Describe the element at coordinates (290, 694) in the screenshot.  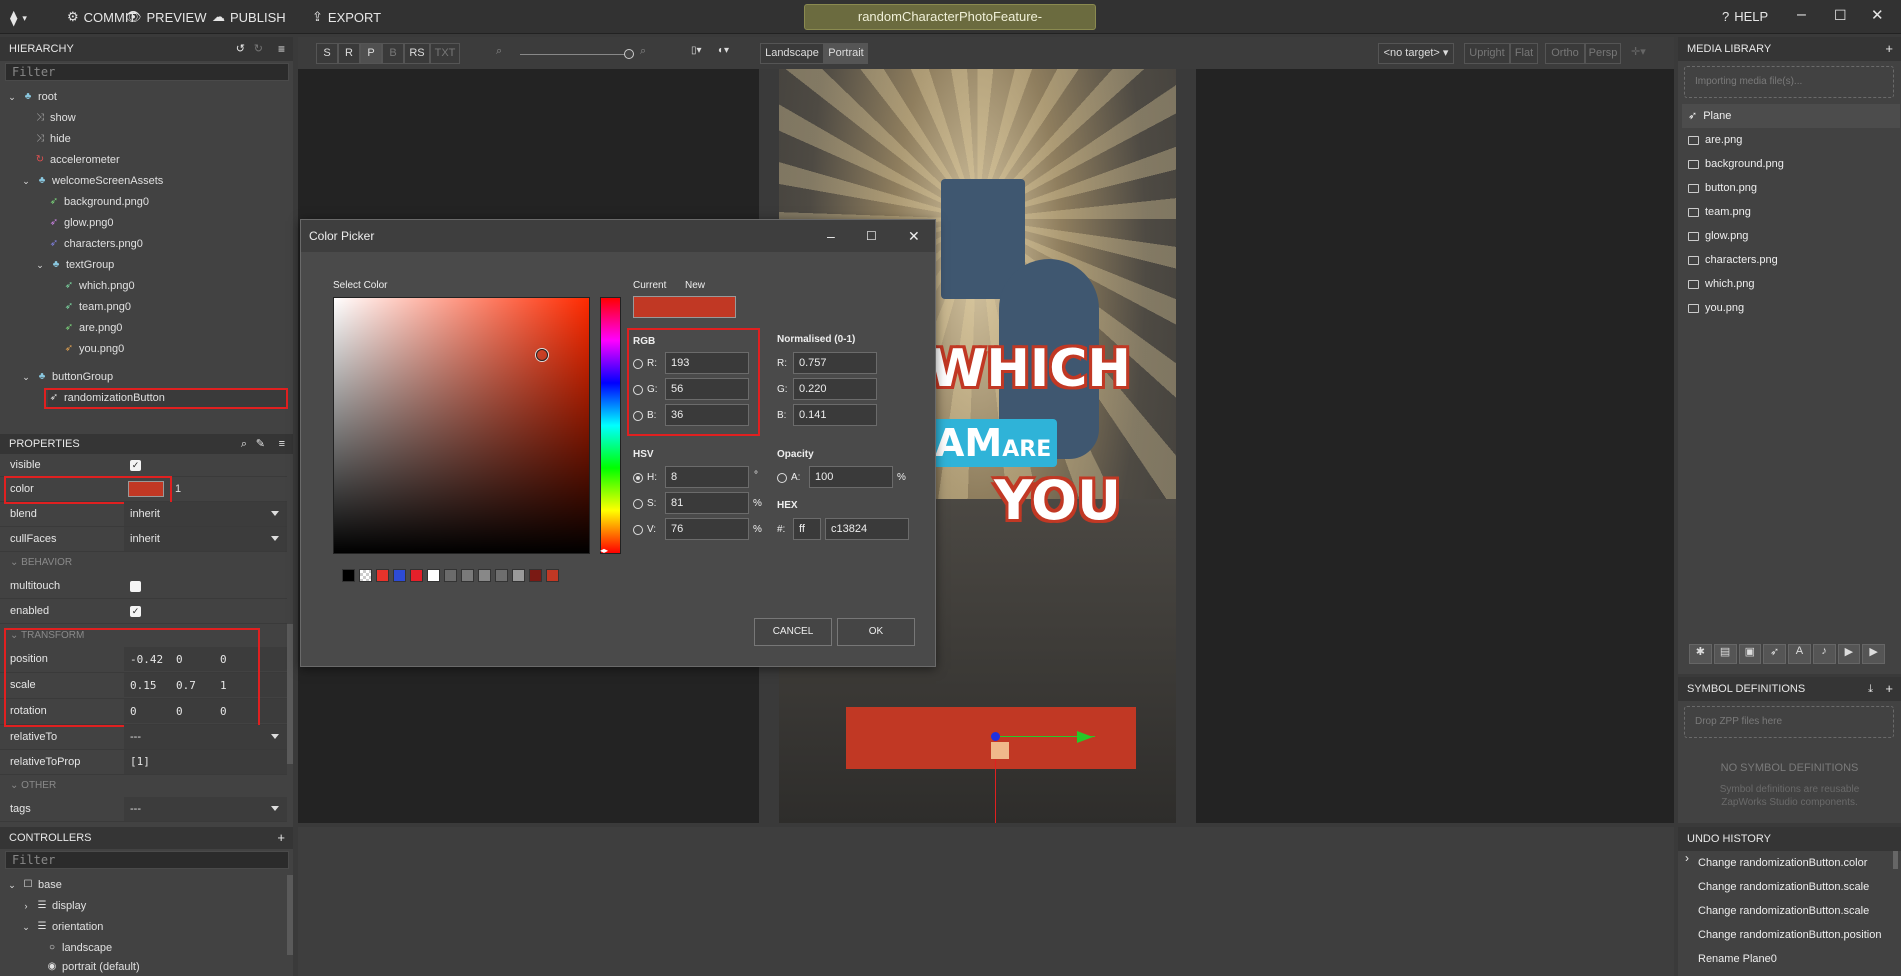
I see `properties-scrollbar` at that location.